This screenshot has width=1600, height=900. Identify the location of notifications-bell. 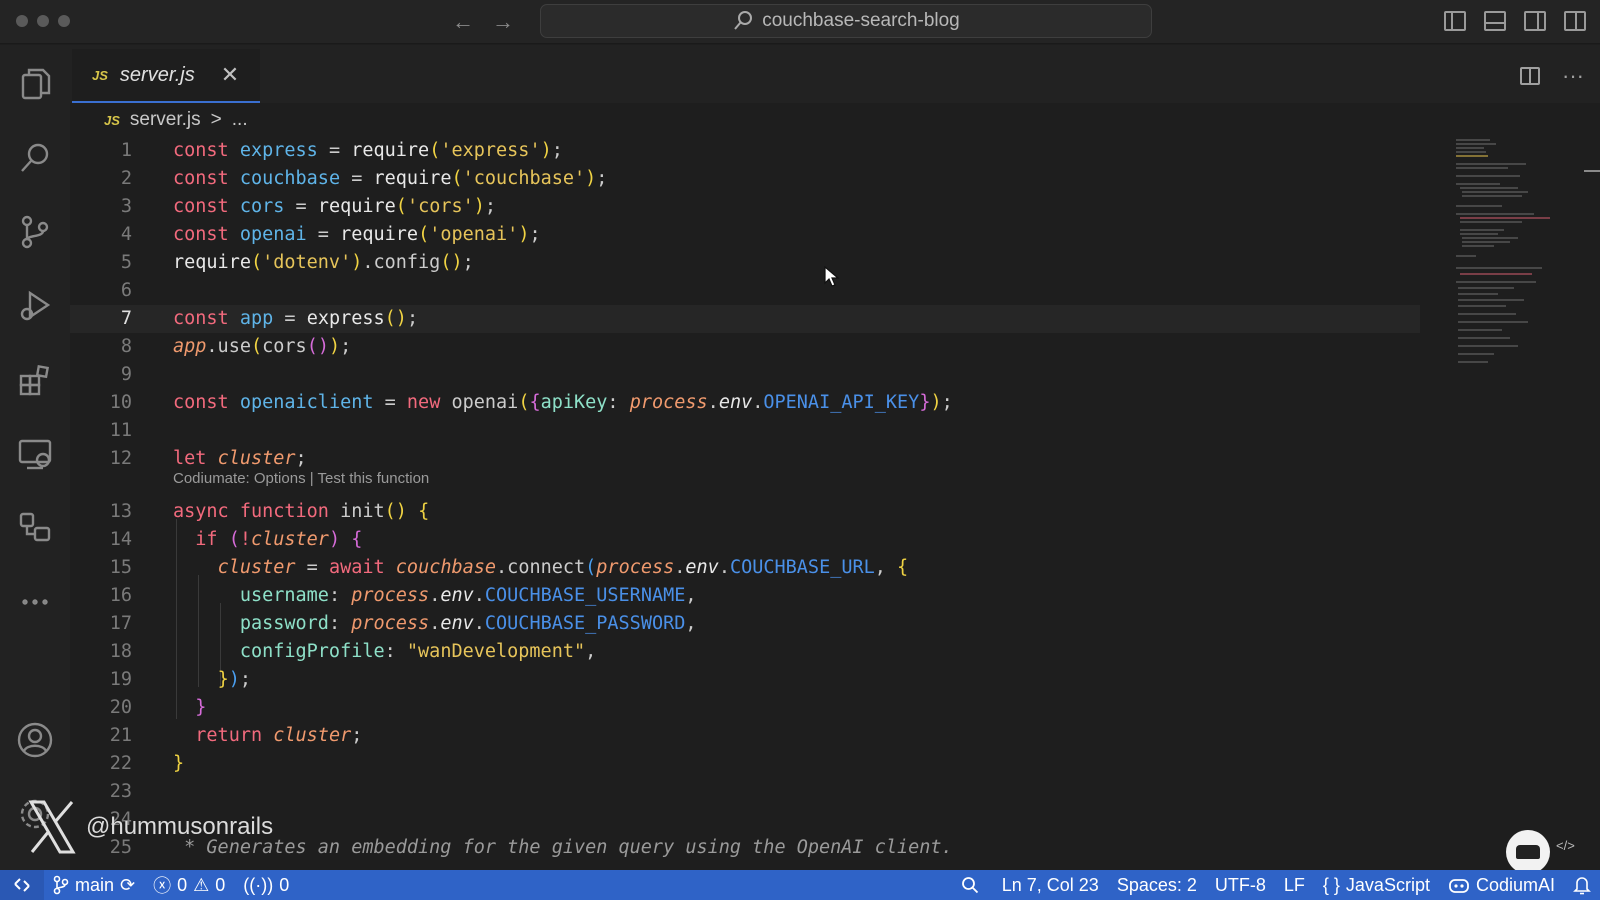
(1582, 885).